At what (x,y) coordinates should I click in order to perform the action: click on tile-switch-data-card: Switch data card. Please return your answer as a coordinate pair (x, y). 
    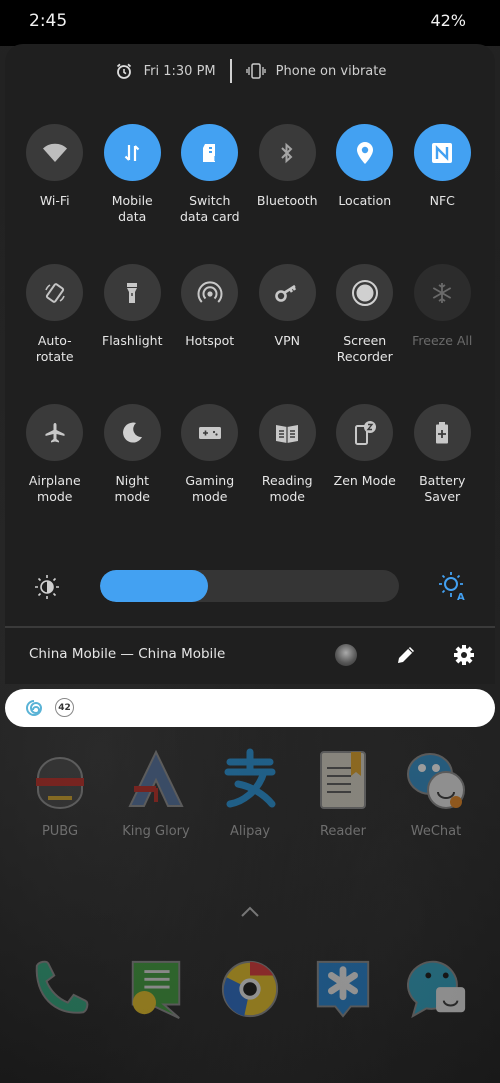
    Looking at the image, I should click on (210, 194).